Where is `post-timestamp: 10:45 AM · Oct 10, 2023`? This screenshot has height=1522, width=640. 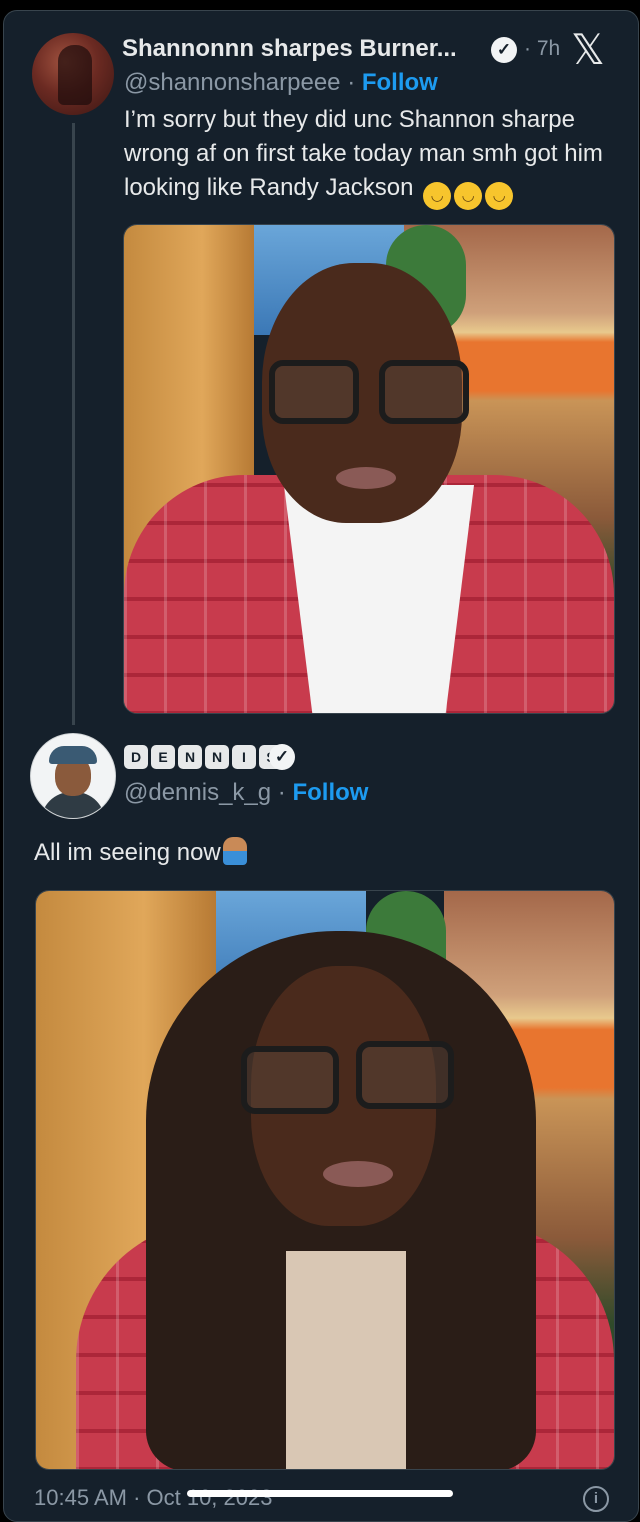
post-timestamp: 10:45 AM · Oct 10, 2023 is located at coordinates (153, 1498).